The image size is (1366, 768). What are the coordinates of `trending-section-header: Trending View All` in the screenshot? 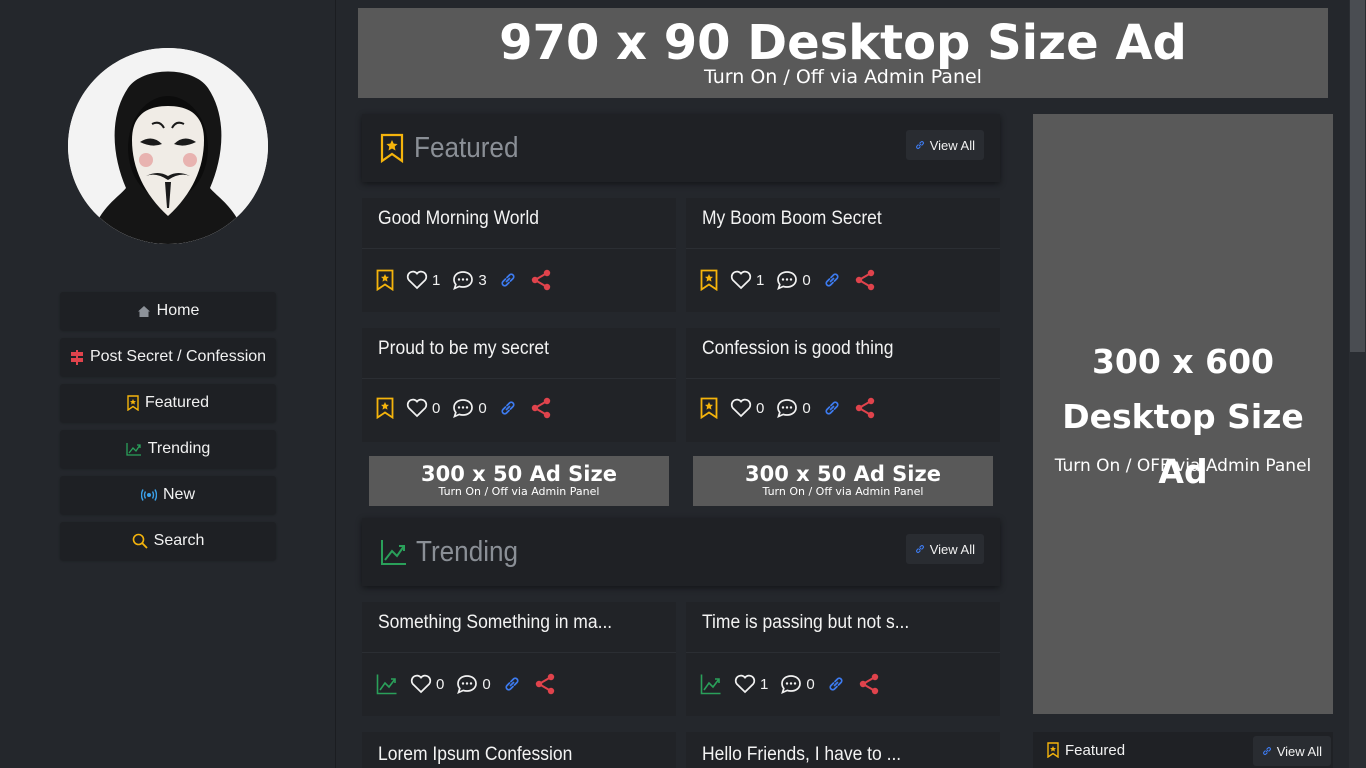 It's located at (681, 552).